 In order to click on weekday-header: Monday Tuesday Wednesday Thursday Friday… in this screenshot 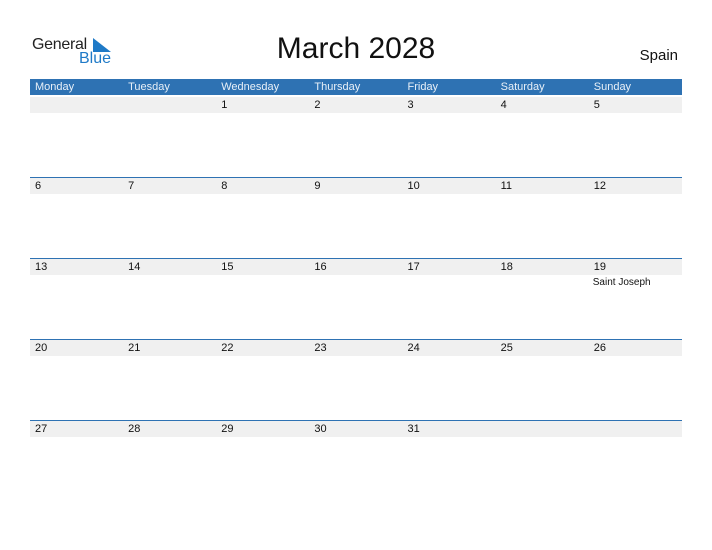, I will do `click(356, 87)`.